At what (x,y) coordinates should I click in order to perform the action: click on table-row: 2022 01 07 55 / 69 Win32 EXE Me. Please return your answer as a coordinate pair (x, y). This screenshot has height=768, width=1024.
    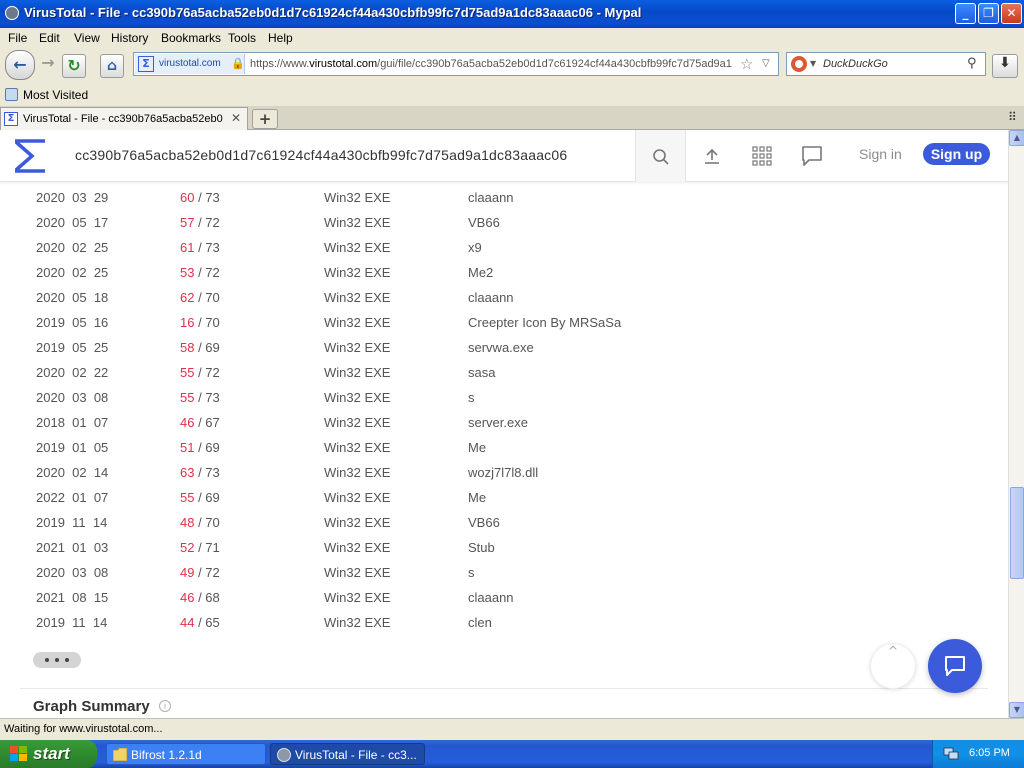
    Looking at the image, I should click on (504, 497).